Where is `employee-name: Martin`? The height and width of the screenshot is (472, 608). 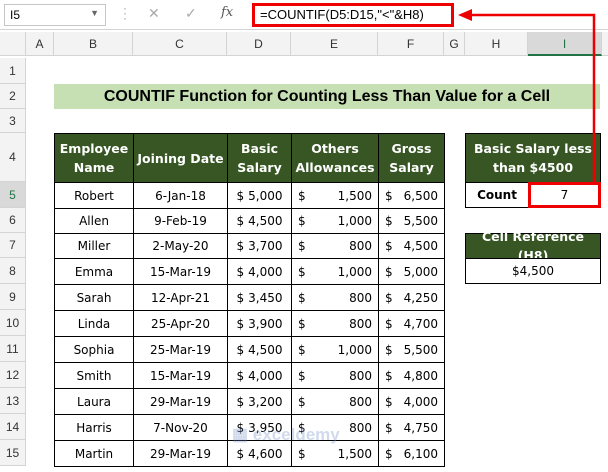
employee-name: Martin is located at coordinates (94, 453).